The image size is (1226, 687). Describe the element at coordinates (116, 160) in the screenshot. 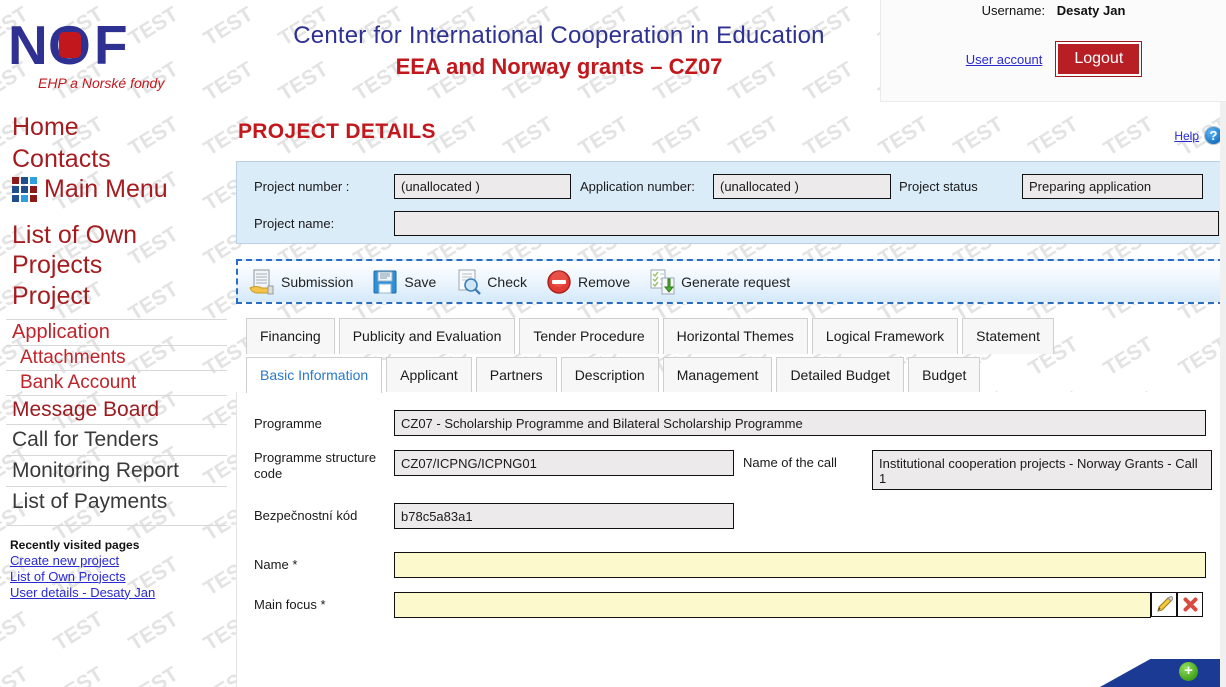

I see `sidebar-item-contacts: Contacts` at that location.